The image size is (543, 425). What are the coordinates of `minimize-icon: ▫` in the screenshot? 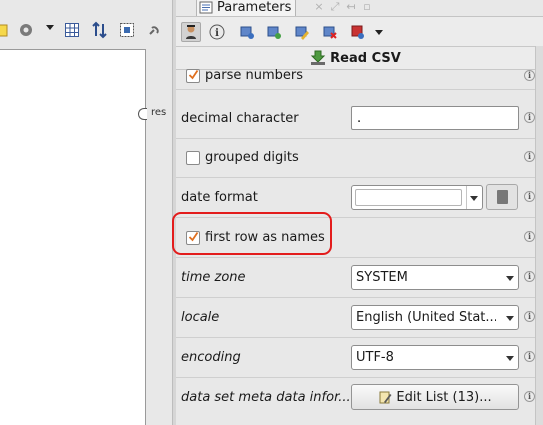 It's located at (367, 7).